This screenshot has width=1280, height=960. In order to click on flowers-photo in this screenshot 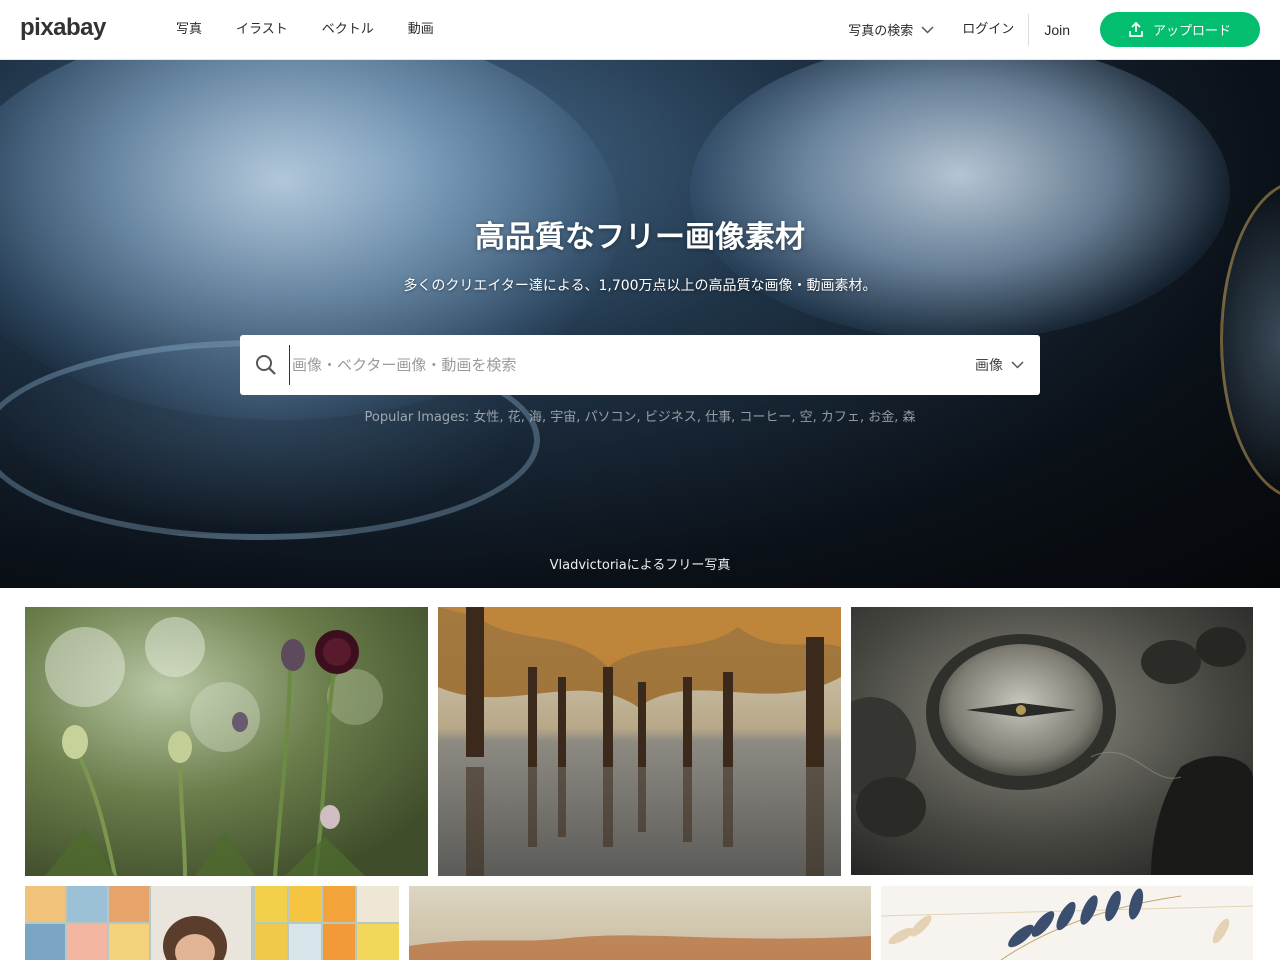, I will do `click(226, 741)`.